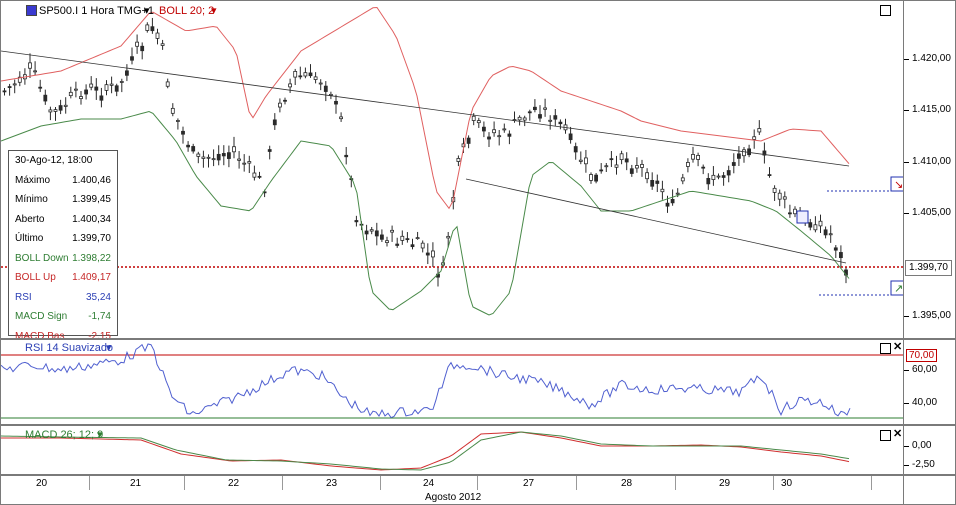  What do you see at coordinates (927, 315) in the screenshot?
I see `price-tick: 1.395,00` at bounding box center [927, 315].